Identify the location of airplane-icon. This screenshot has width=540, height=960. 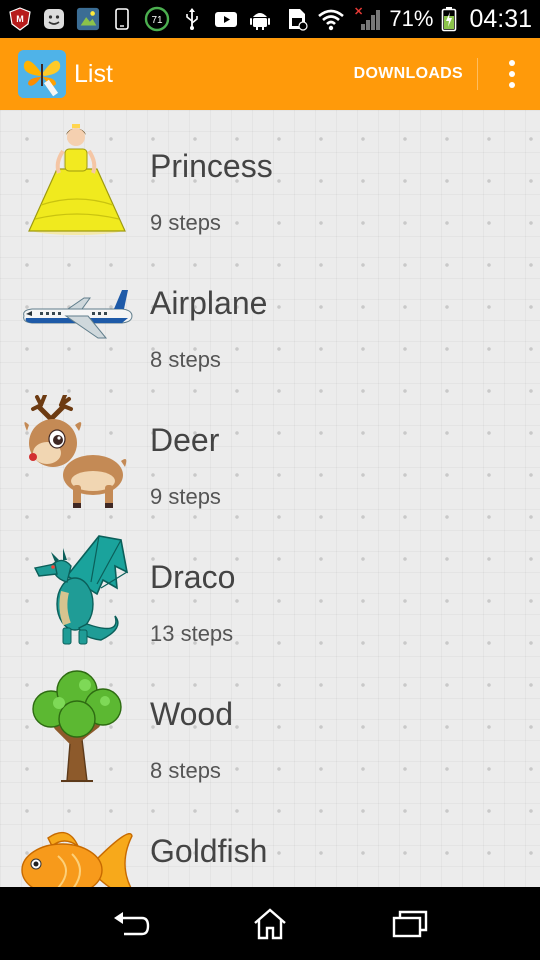
(76, 316).